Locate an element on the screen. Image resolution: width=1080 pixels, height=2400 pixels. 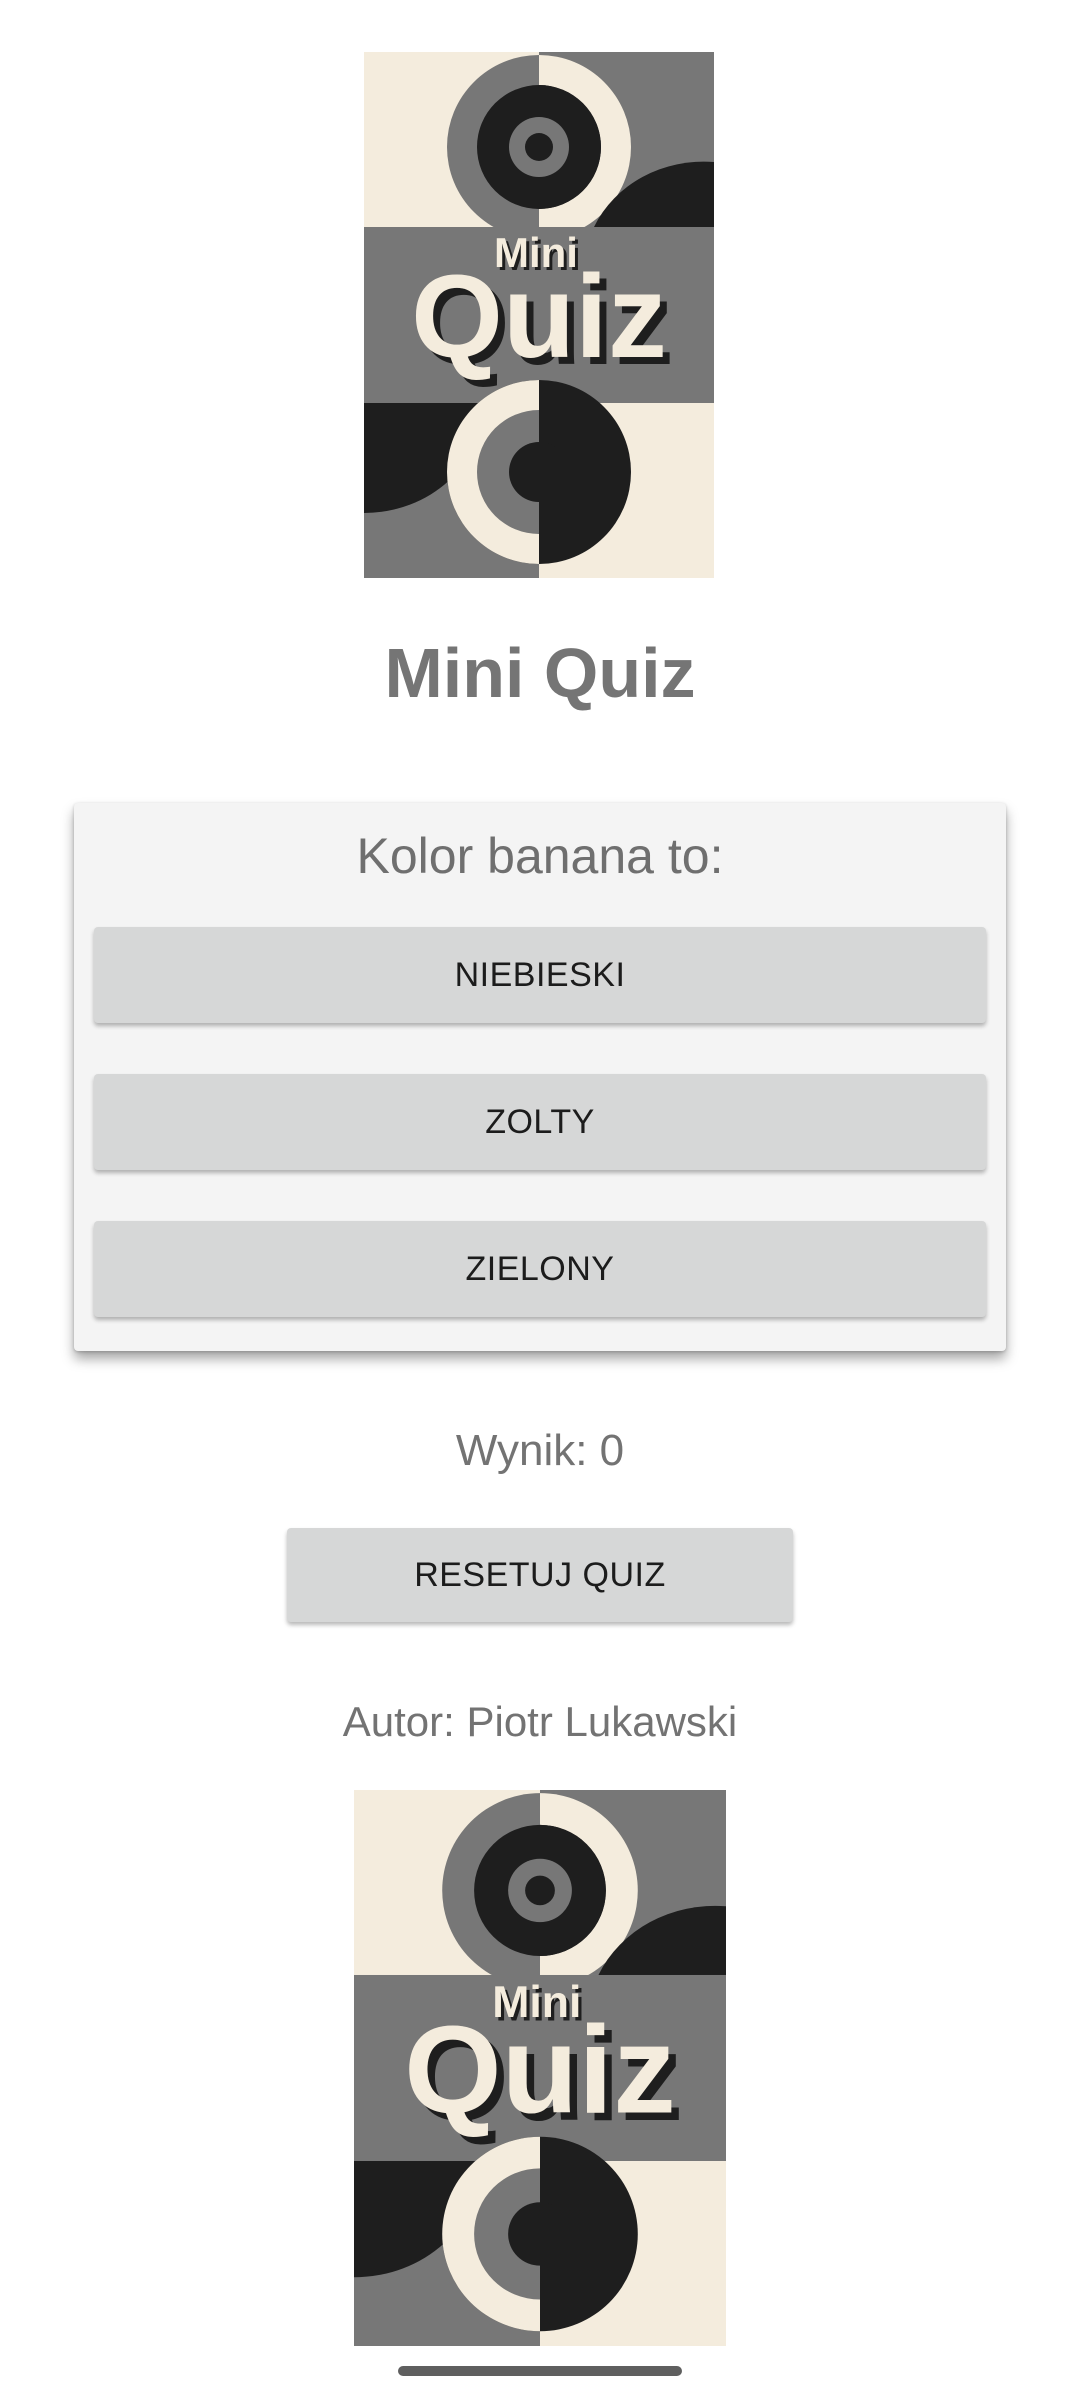
page-title: Mini Quiz is located at coordinates (540, 673).